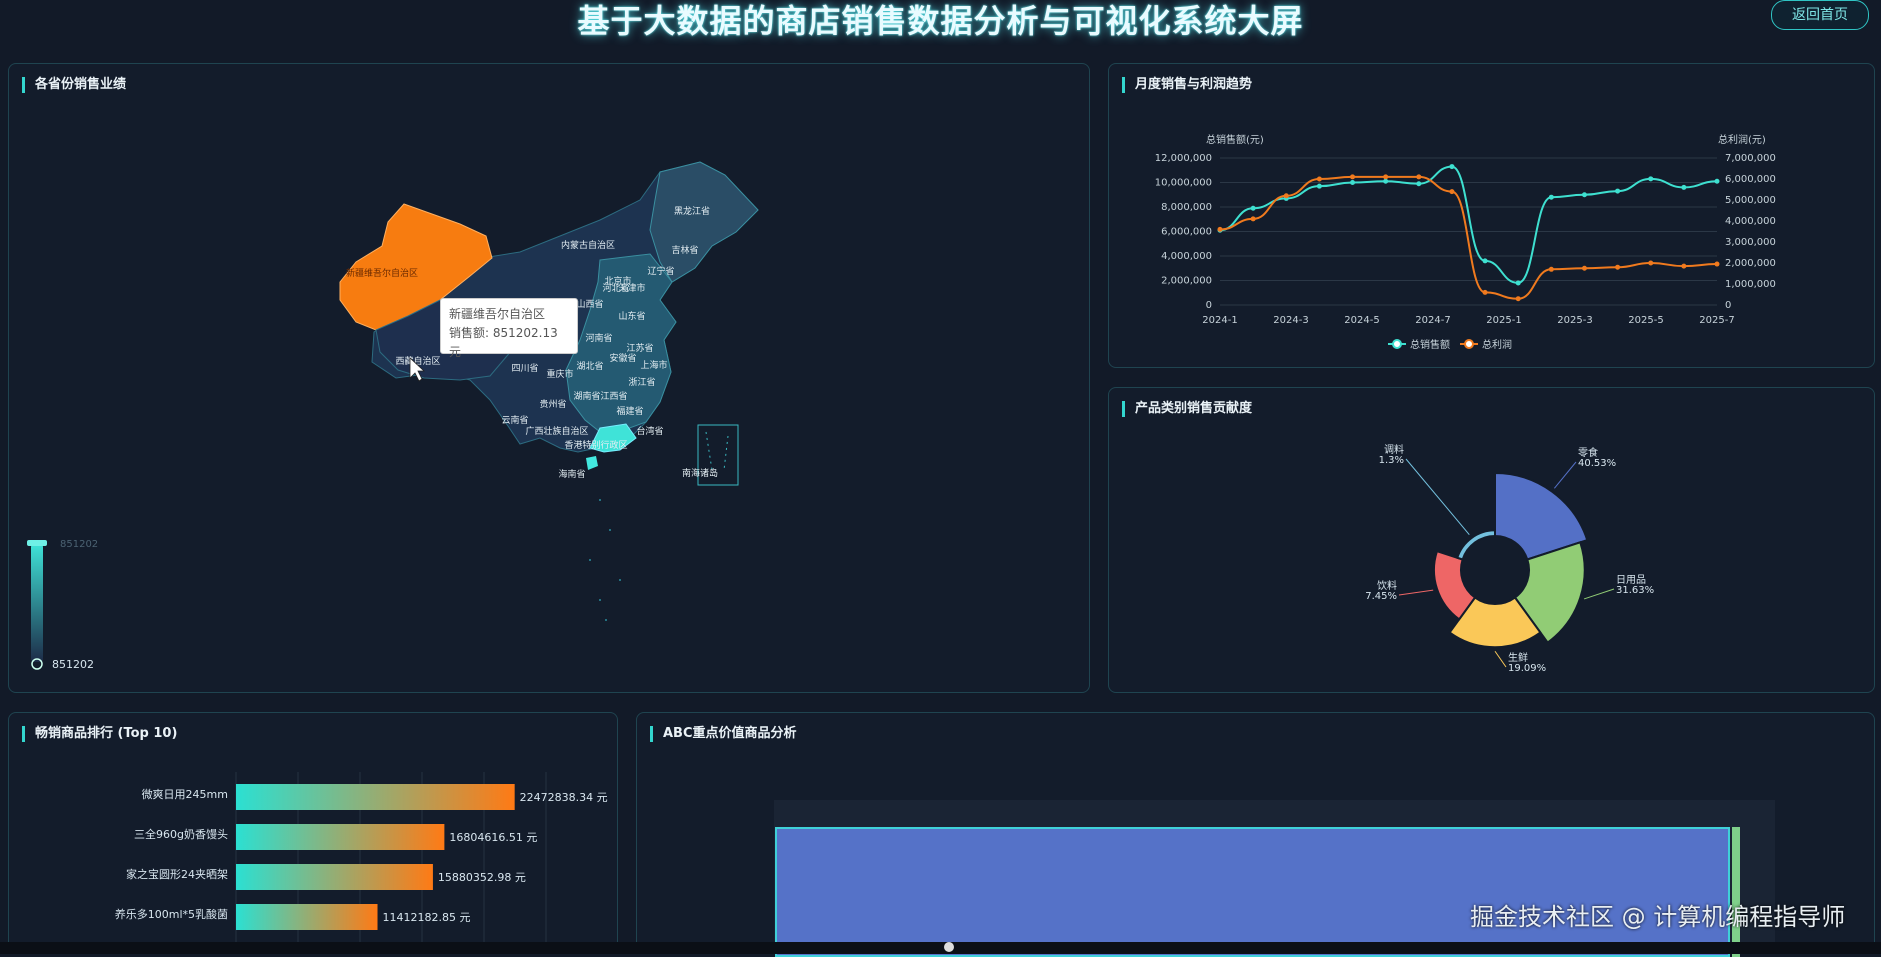  What do you see at coordinates (592, 463) in the screenshot?
I see `hainan-island` at bounding box center [592, 463].